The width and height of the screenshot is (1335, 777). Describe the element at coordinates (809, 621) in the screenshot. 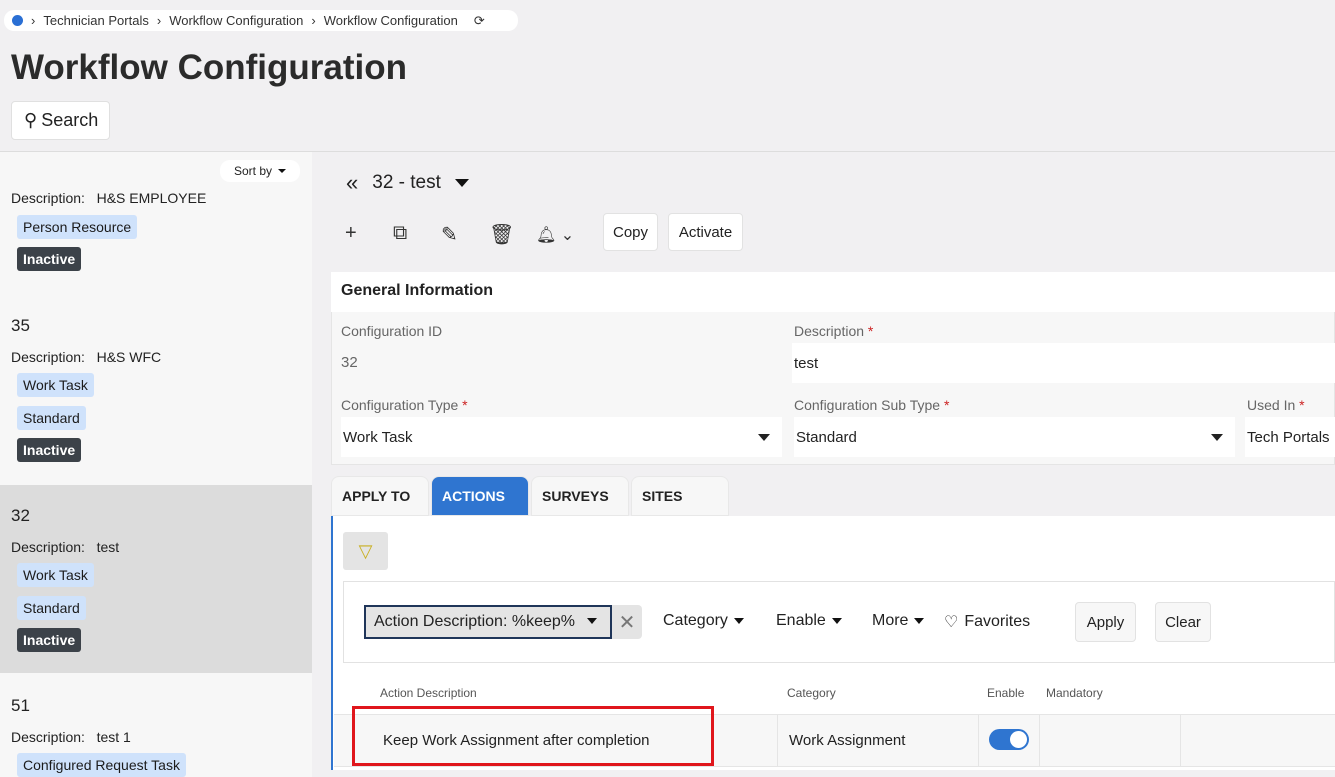

I see `enable-filter: Enable` at that location.